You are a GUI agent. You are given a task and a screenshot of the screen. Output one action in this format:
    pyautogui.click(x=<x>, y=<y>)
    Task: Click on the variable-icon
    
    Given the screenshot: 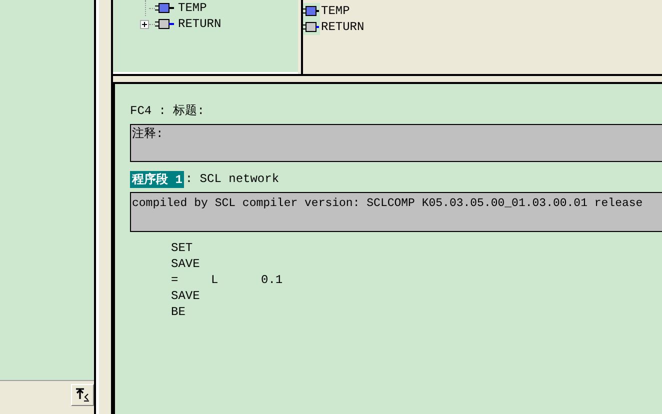 What is the action you would take?
    pyautogui.click(x=165, y=8)
    